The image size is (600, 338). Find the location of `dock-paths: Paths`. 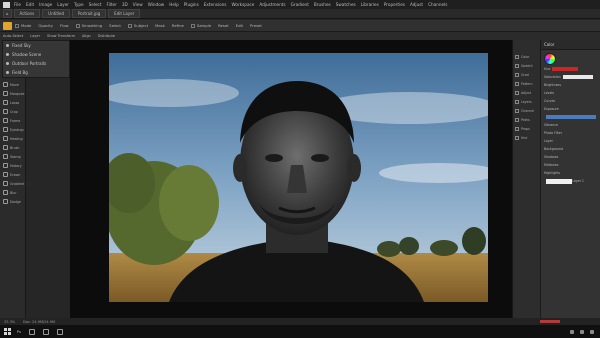

dock-paths: Paths is located at coordinates (526, 119).